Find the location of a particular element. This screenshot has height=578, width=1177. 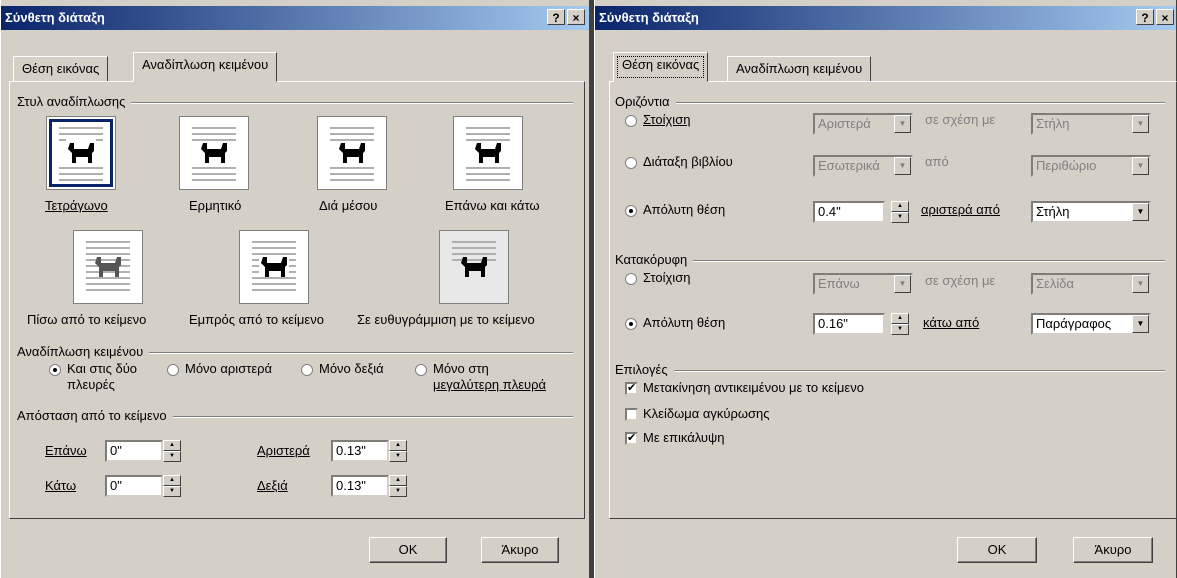

horizontal-alignment-value: Αριστερά is located at coordinates (844, 123).